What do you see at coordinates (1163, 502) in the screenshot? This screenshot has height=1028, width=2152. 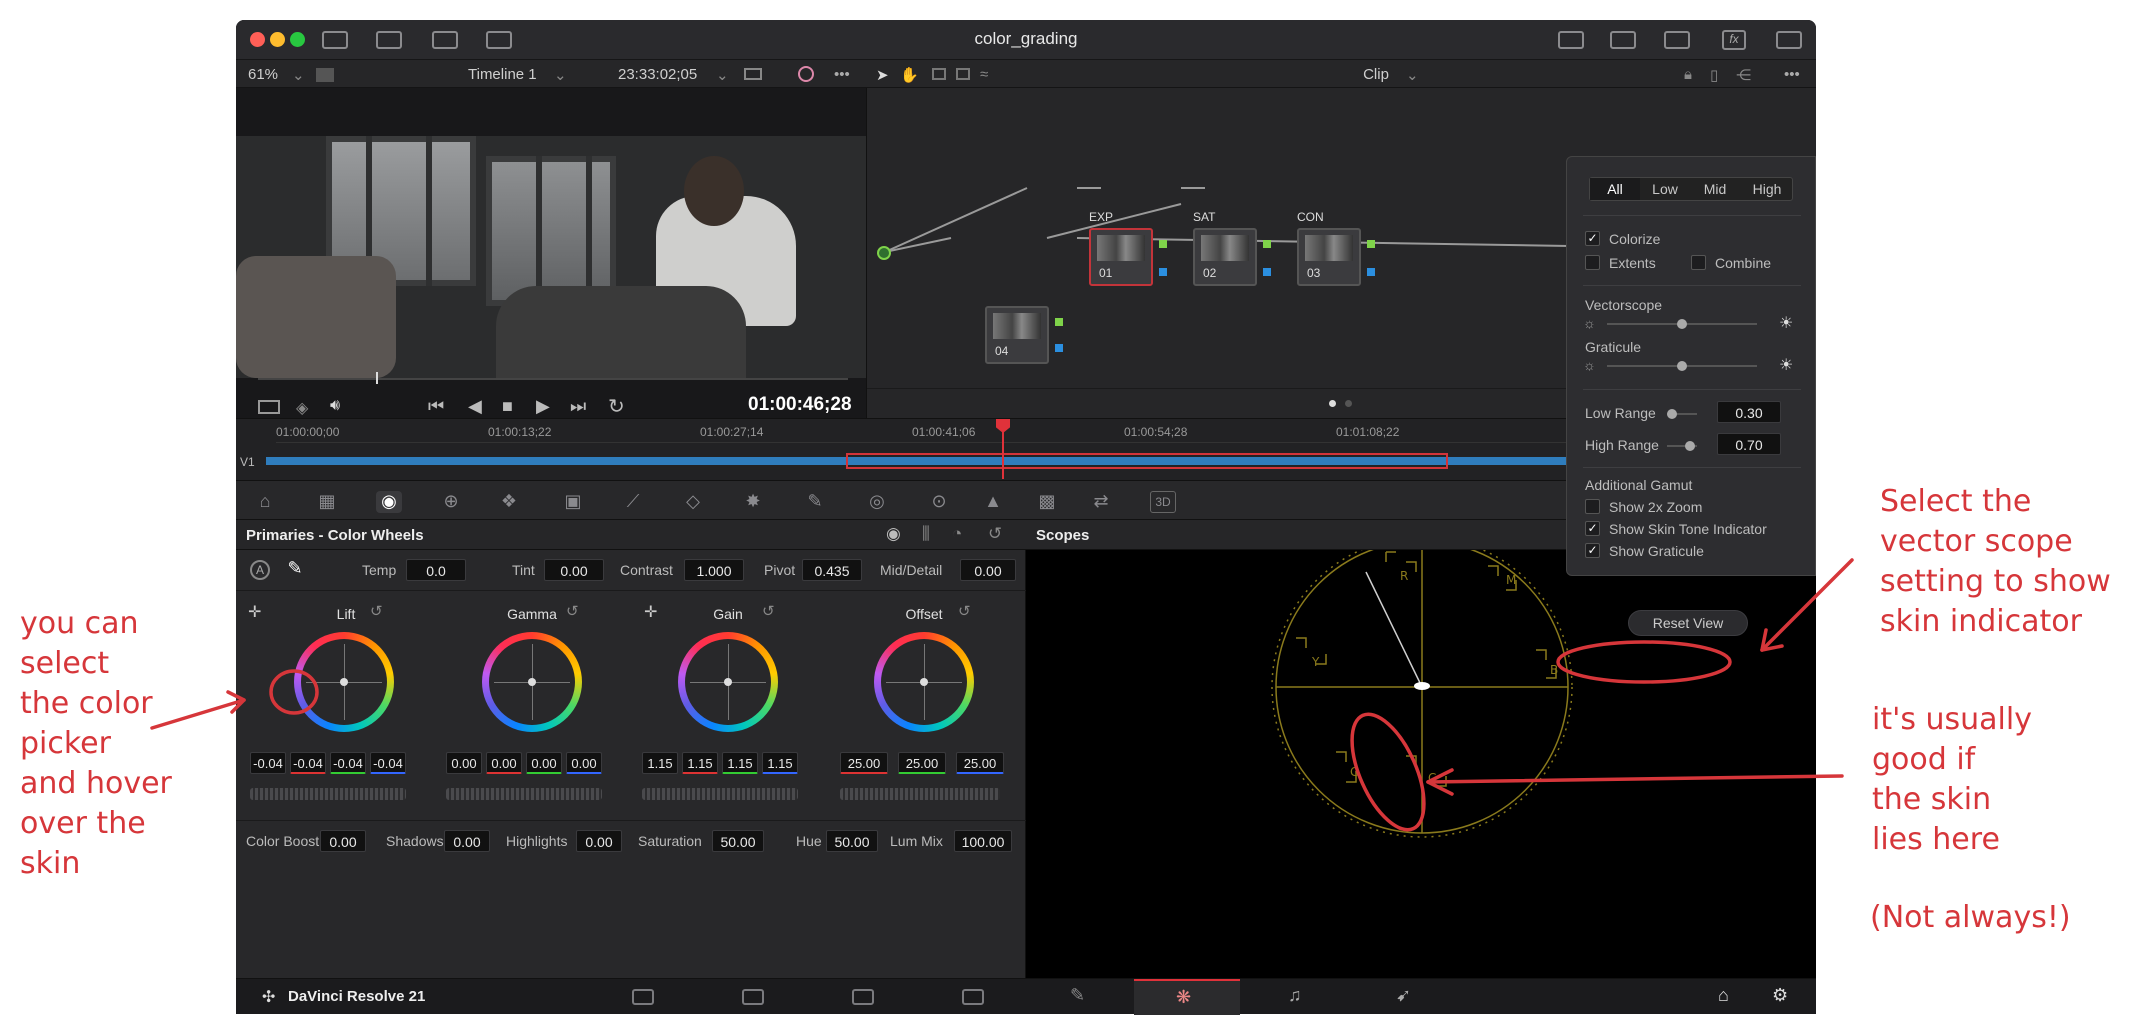 I see `3d-icon: 3D` at bounding box center [1163, 502].